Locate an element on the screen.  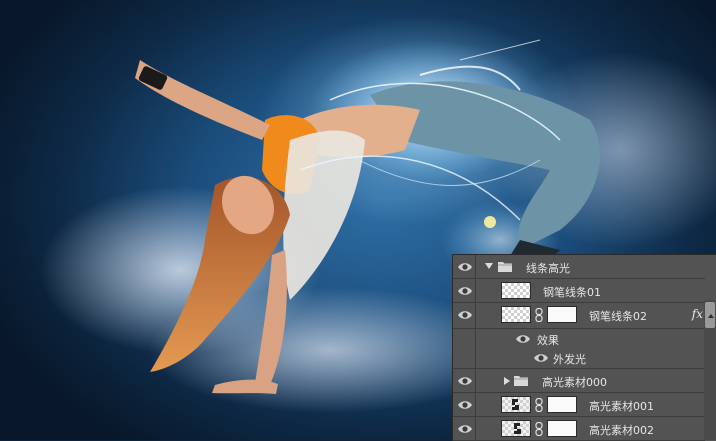
layer-row: 高光素材002 is located at coordinates (579, 429).